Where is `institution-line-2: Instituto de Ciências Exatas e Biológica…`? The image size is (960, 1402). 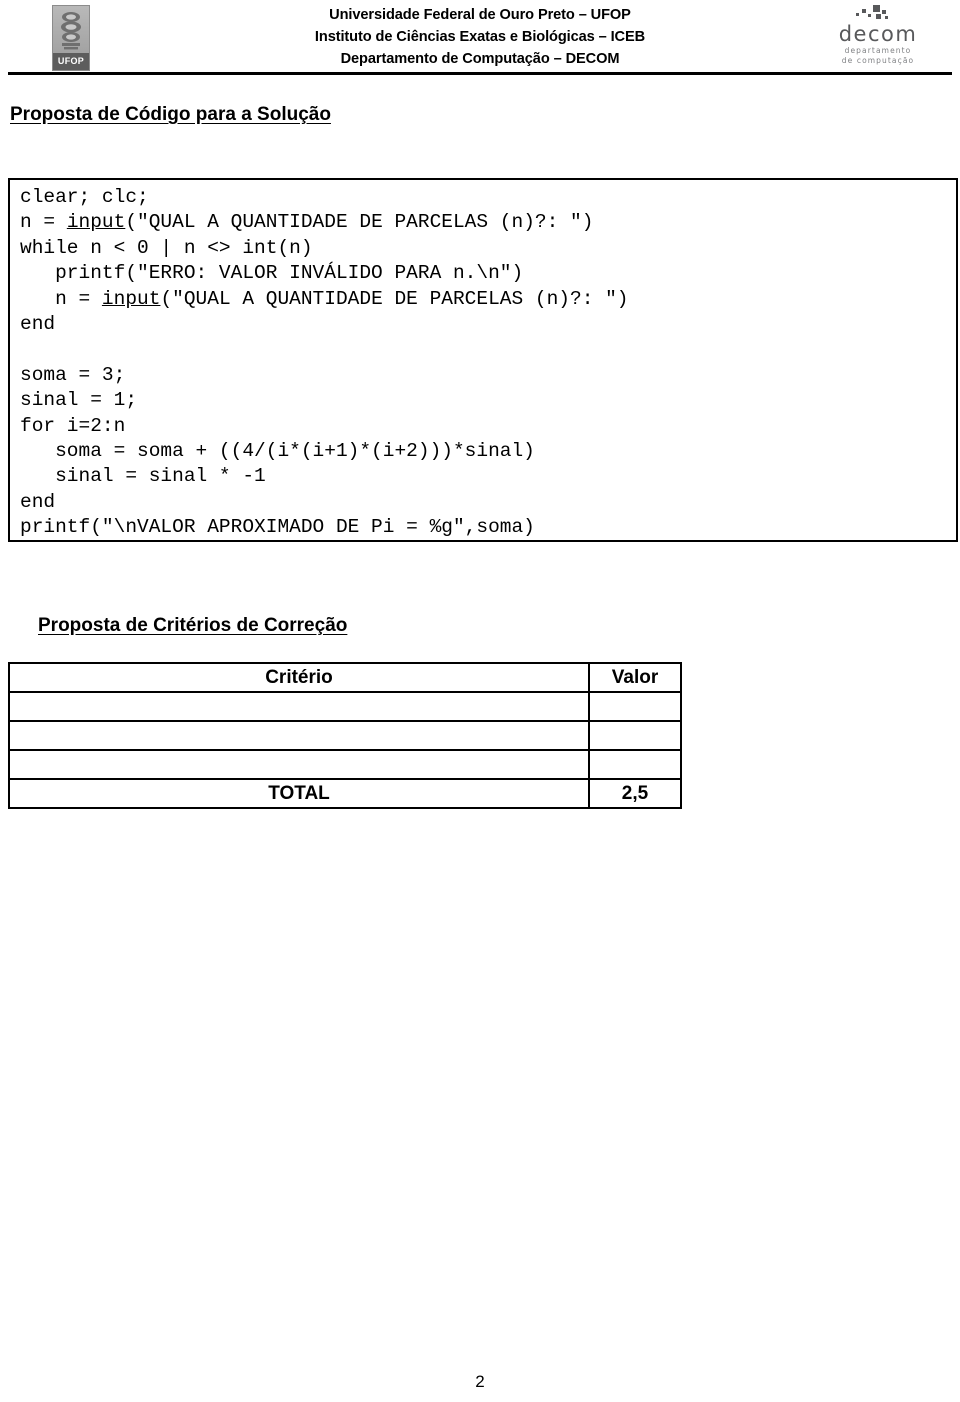 institution-line-2: Instituto de Ciências Exatas e Biológica… is located at coordinates (480, 37).